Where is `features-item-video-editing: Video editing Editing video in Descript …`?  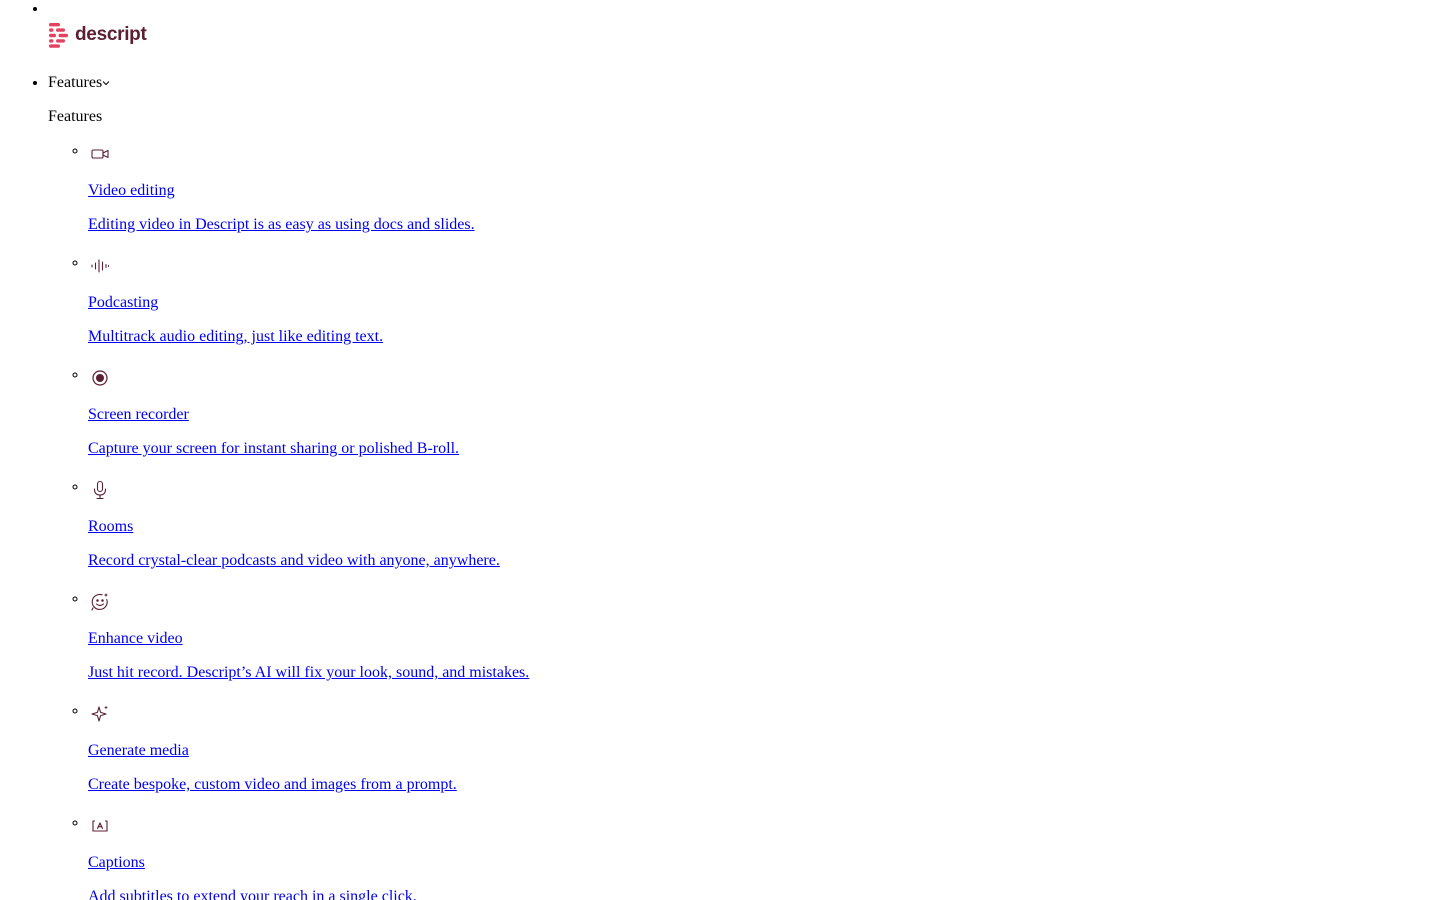 features-item-video-editing: Video editing Editing video in Descript … is located at coordinates (764, 198).